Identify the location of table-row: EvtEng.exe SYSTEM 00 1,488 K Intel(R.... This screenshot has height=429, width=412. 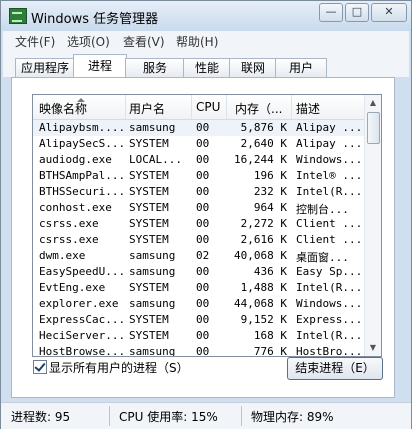
(198, 288).